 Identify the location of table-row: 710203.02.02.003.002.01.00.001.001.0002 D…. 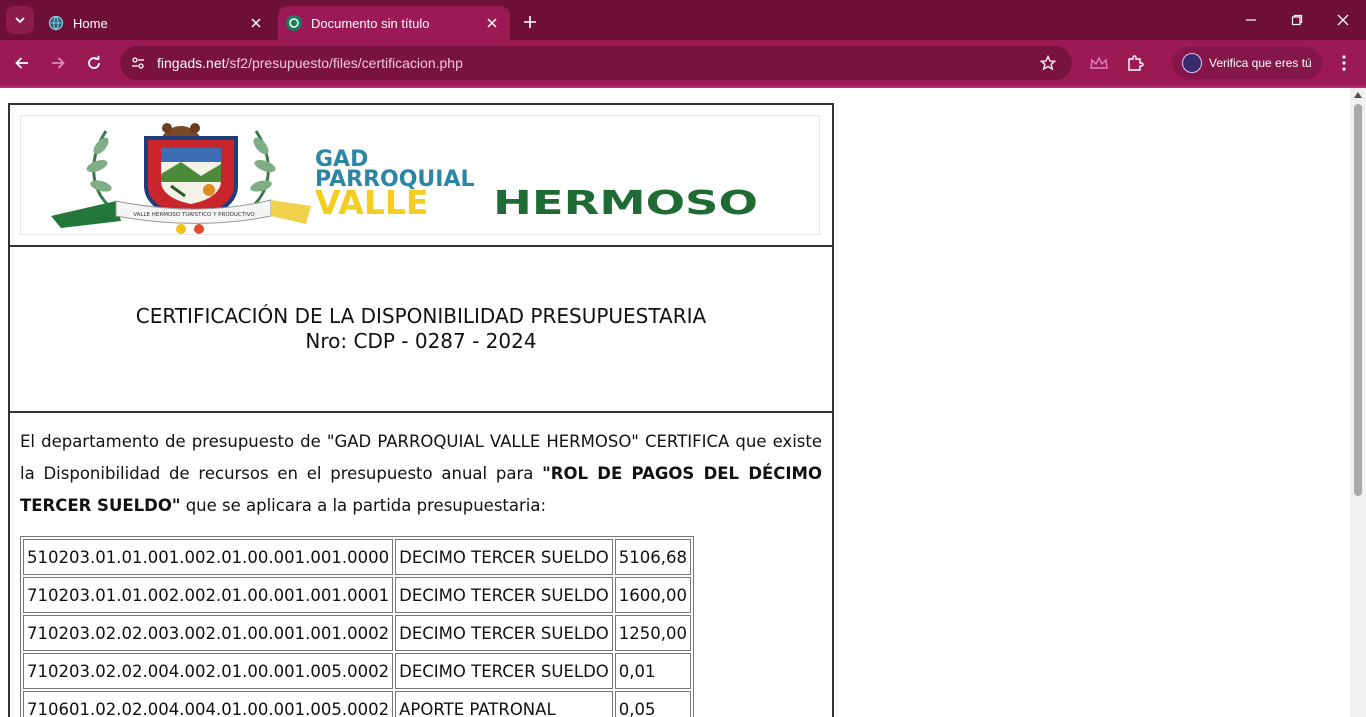
(357, 633).